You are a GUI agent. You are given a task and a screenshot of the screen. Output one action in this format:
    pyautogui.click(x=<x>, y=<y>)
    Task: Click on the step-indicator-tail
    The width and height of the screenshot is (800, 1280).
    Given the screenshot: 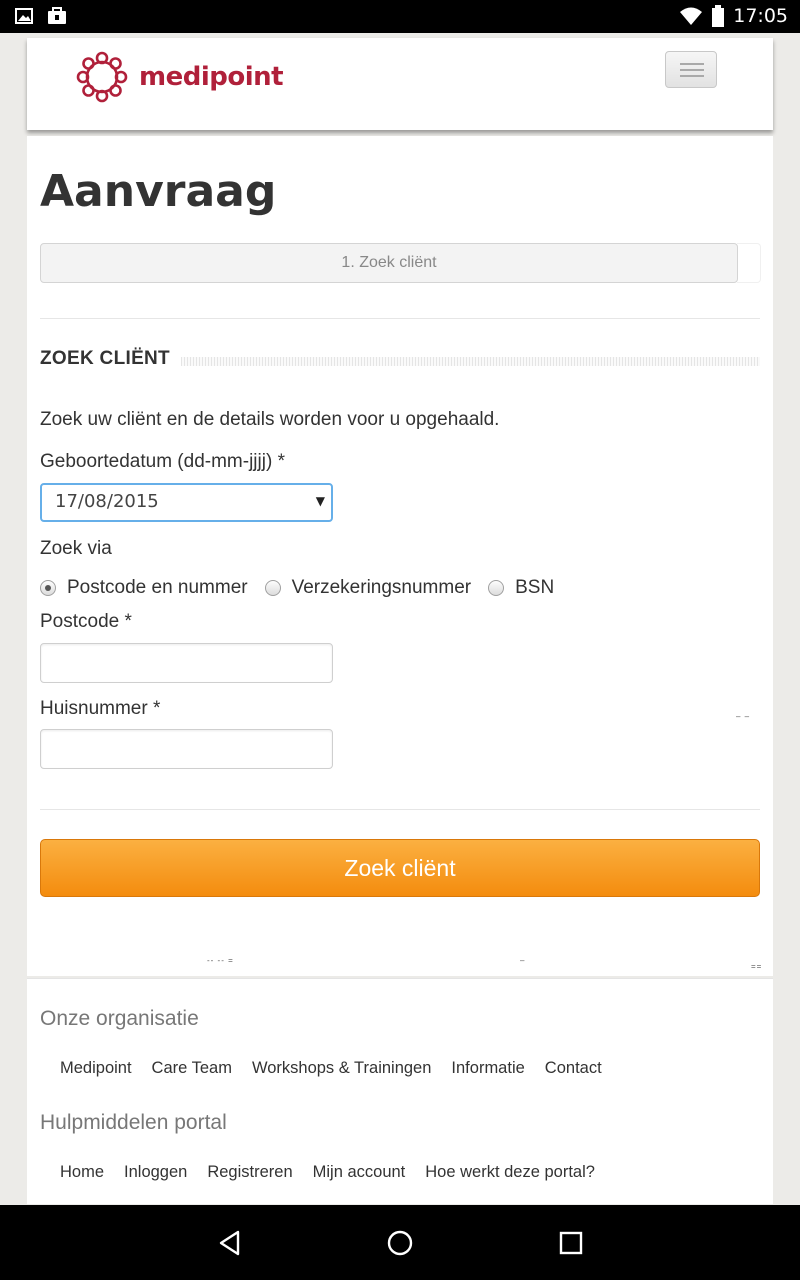 What is the action you would take?
    pyautogui.click(x=749, y=263)
    